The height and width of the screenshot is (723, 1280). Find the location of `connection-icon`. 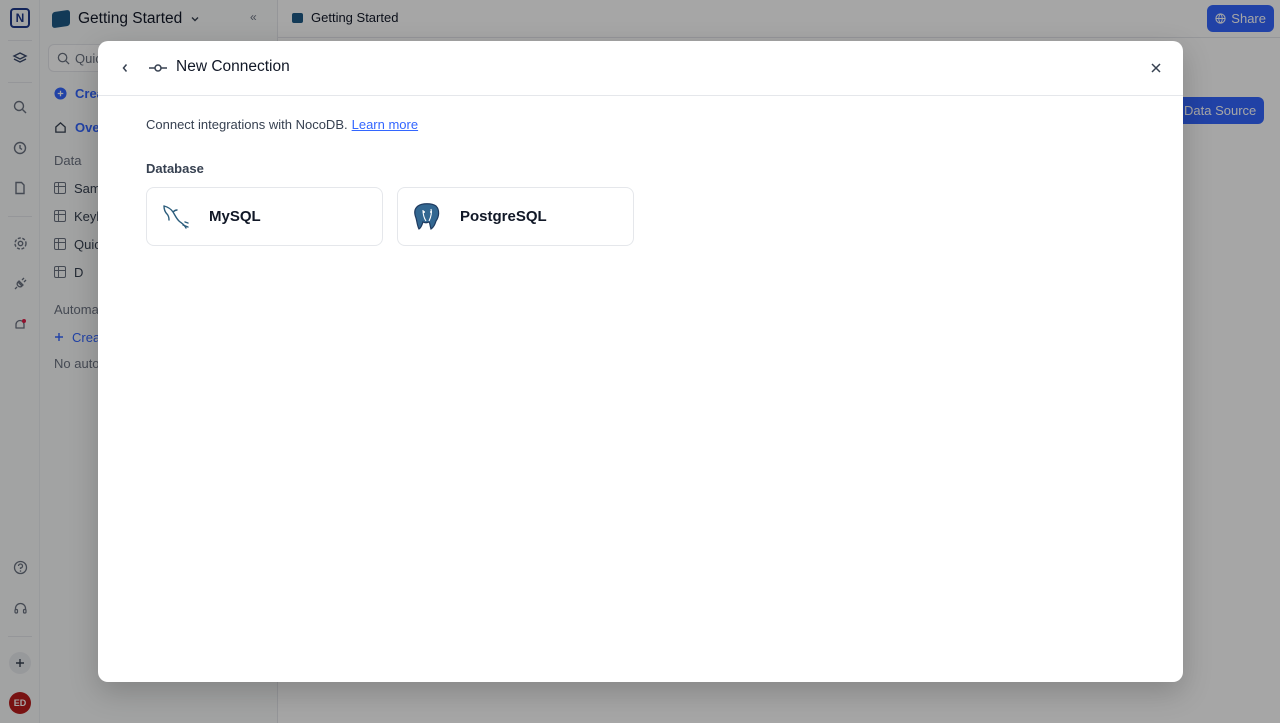

connection-icon is located at coordinates (158, 68).